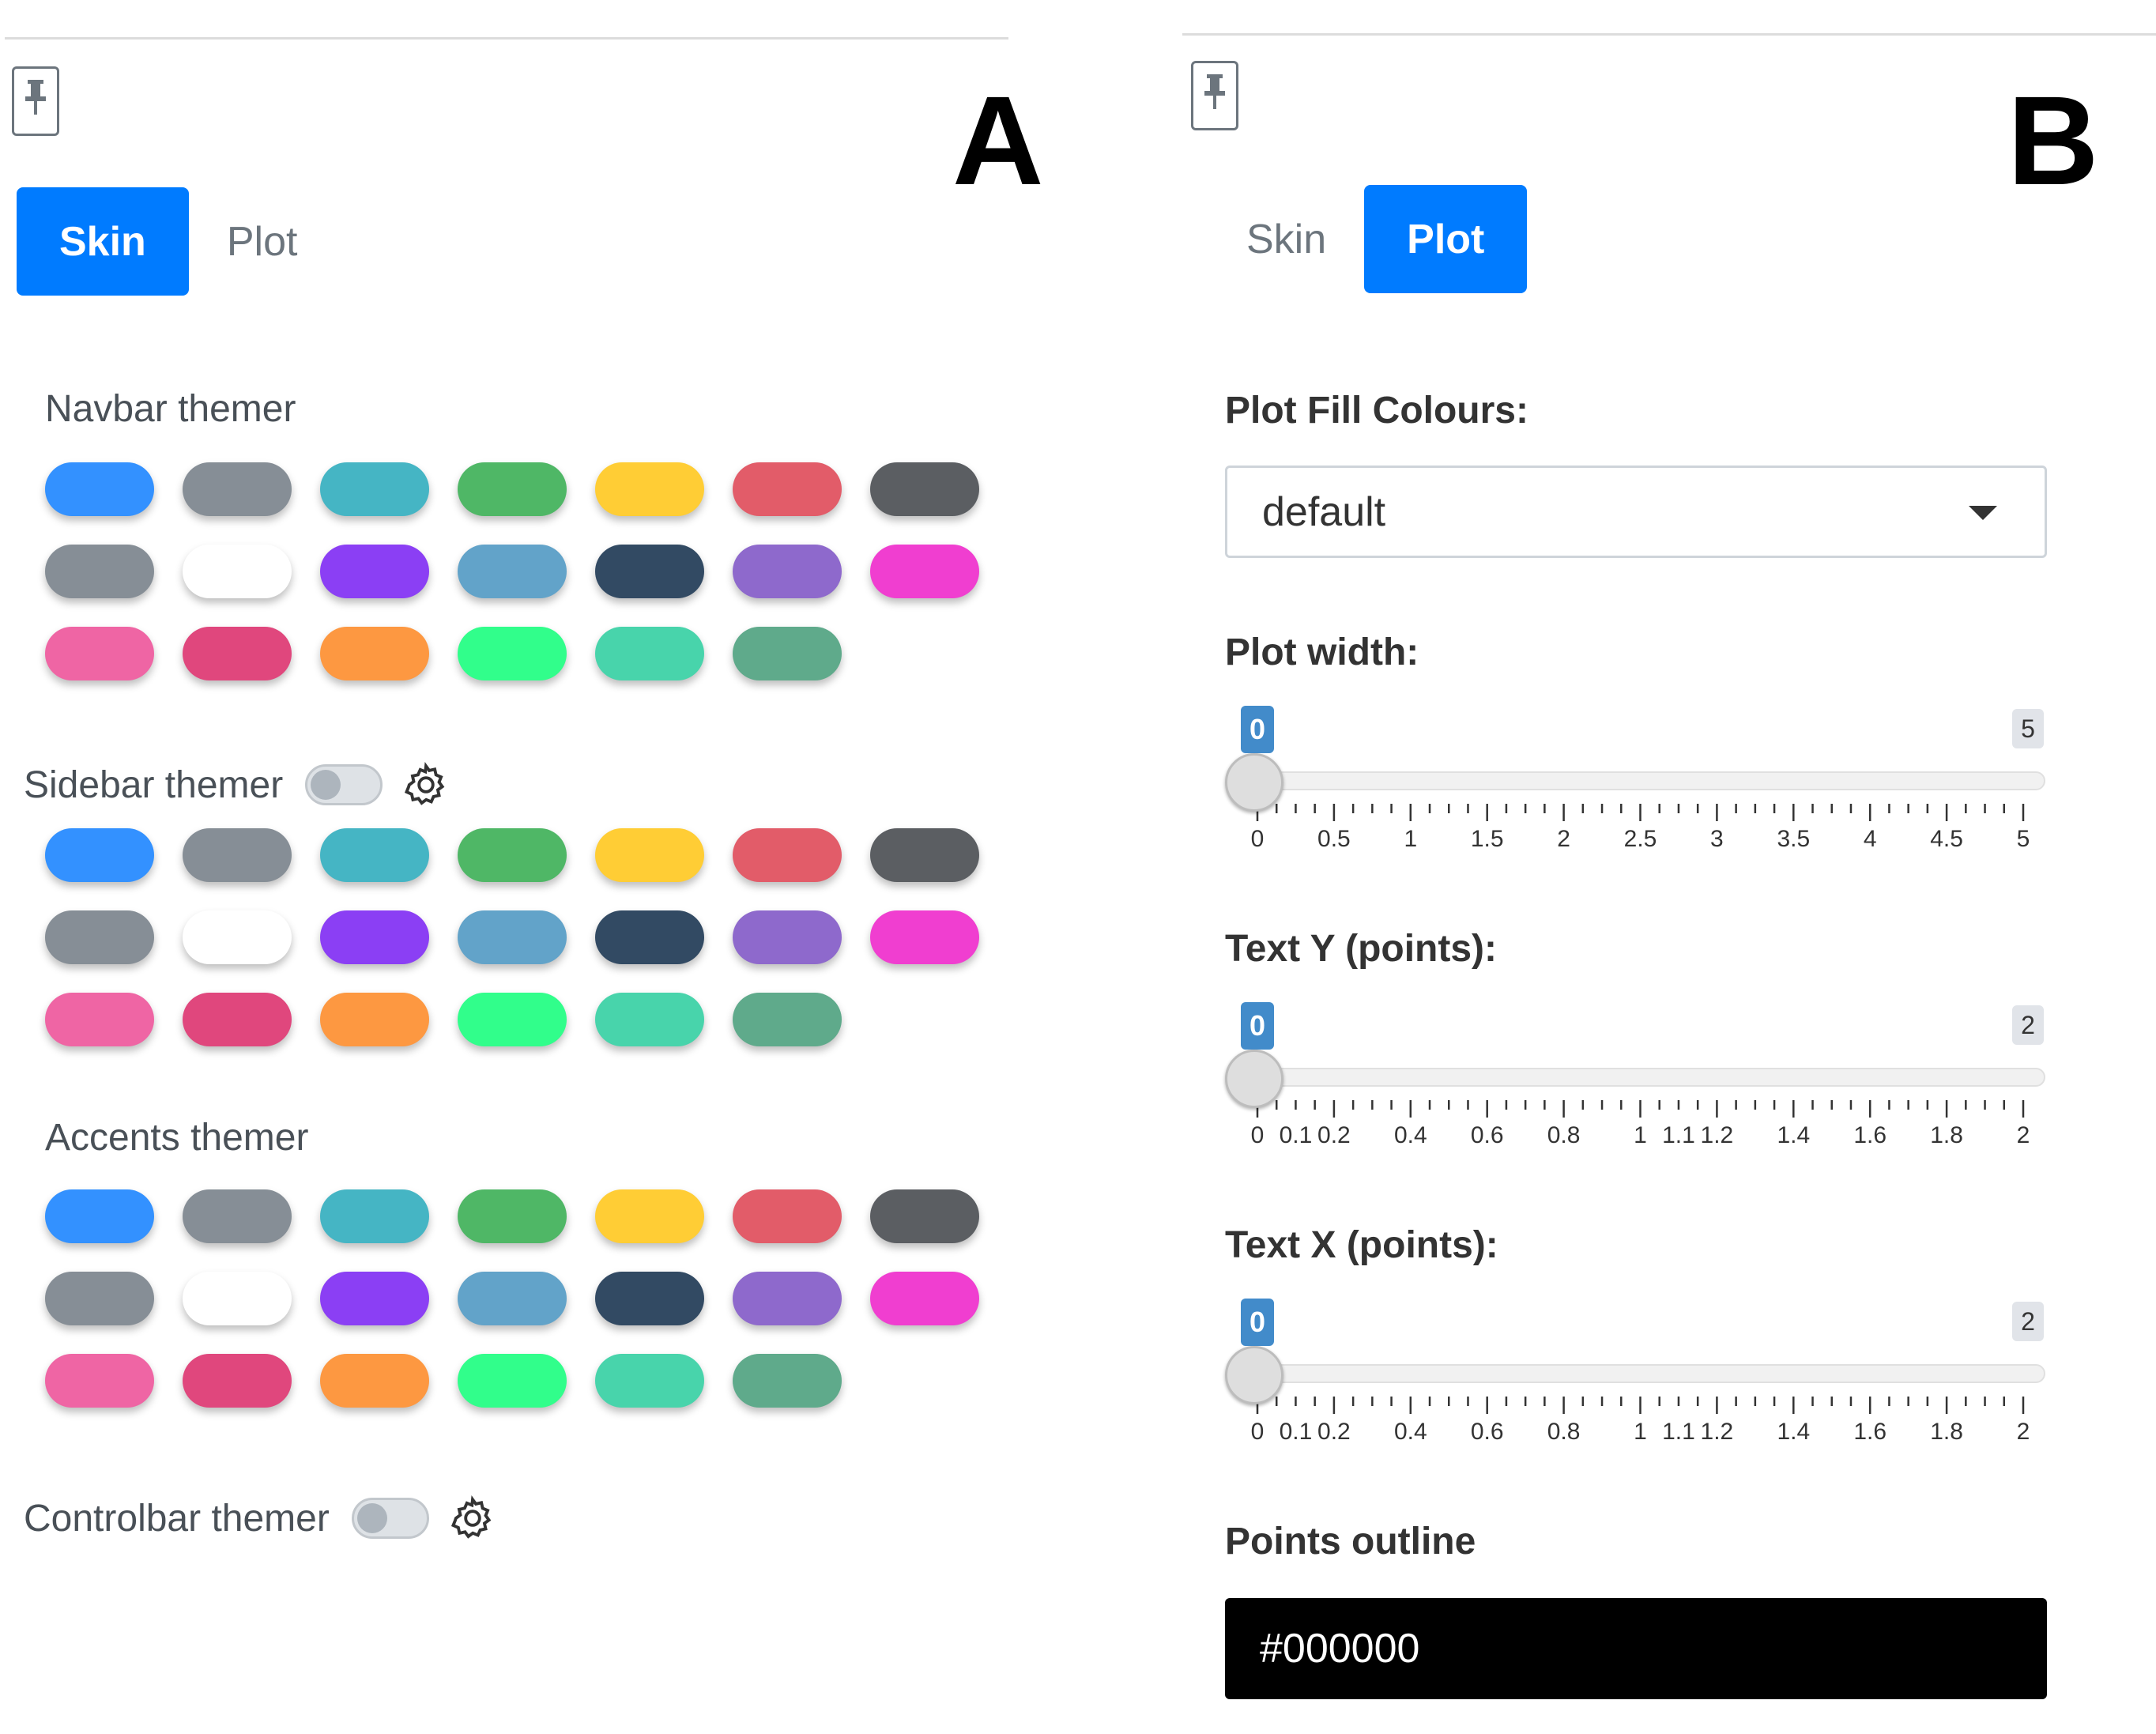 The height and width of the screenshot is (1734, 2156). I want to click on controlbar-themer-label: Controlbar themer, so click(260, 1518).